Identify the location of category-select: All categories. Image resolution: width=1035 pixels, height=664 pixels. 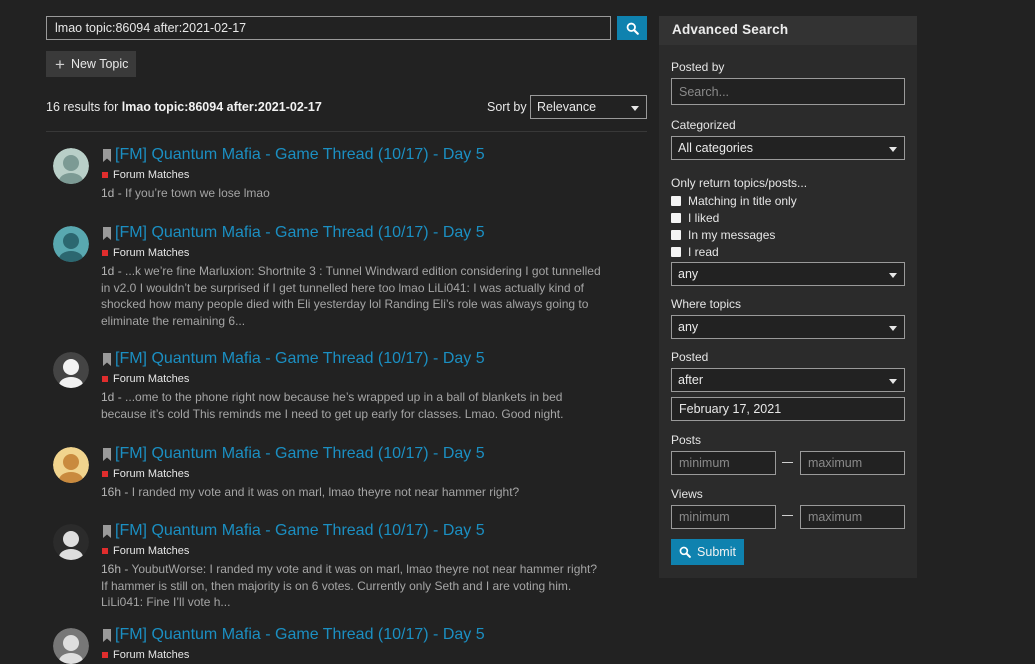
(788, 148).